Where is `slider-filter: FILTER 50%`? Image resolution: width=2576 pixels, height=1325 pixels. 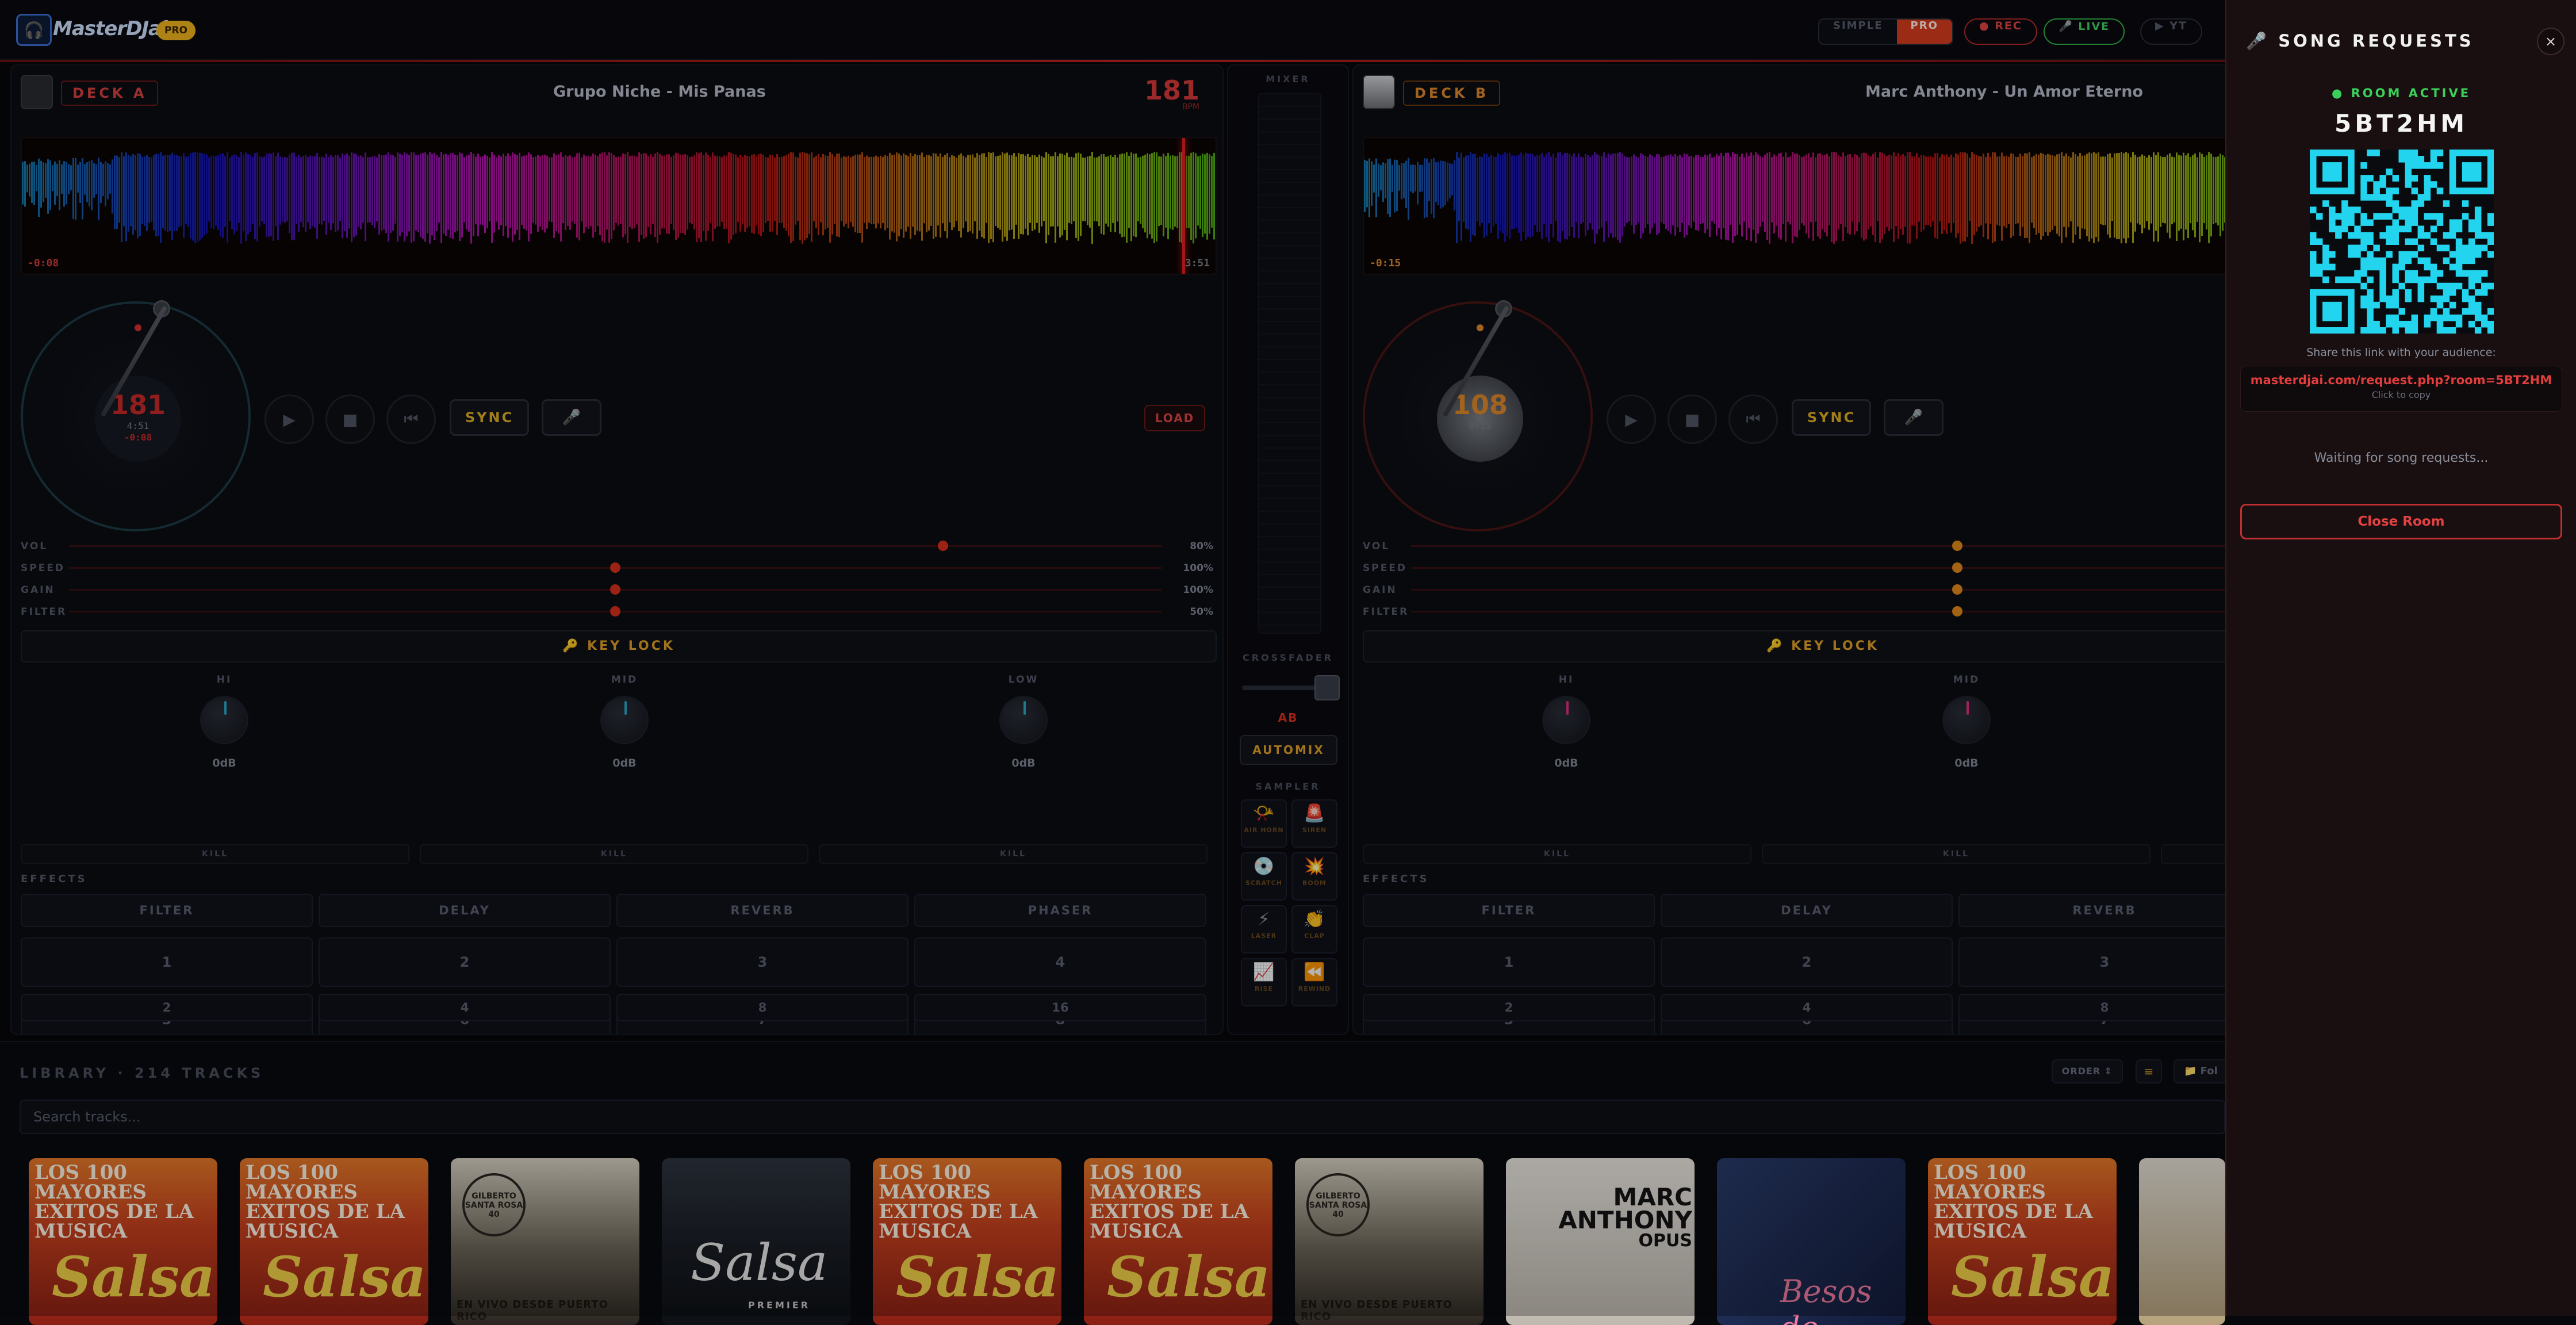 slider-filter: FILTER 50% is located at coordinates (617, 611).